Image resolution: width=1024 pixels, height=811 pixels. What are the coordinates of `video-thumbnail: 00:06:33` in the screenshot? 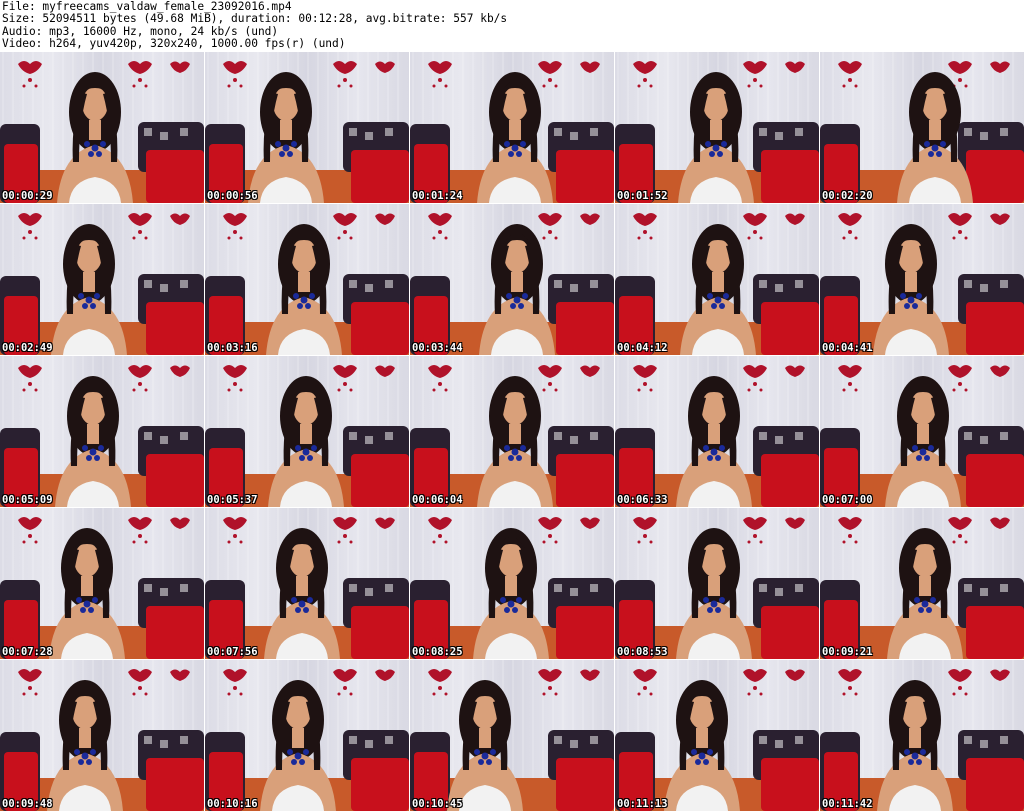 It's located at (717, 431).